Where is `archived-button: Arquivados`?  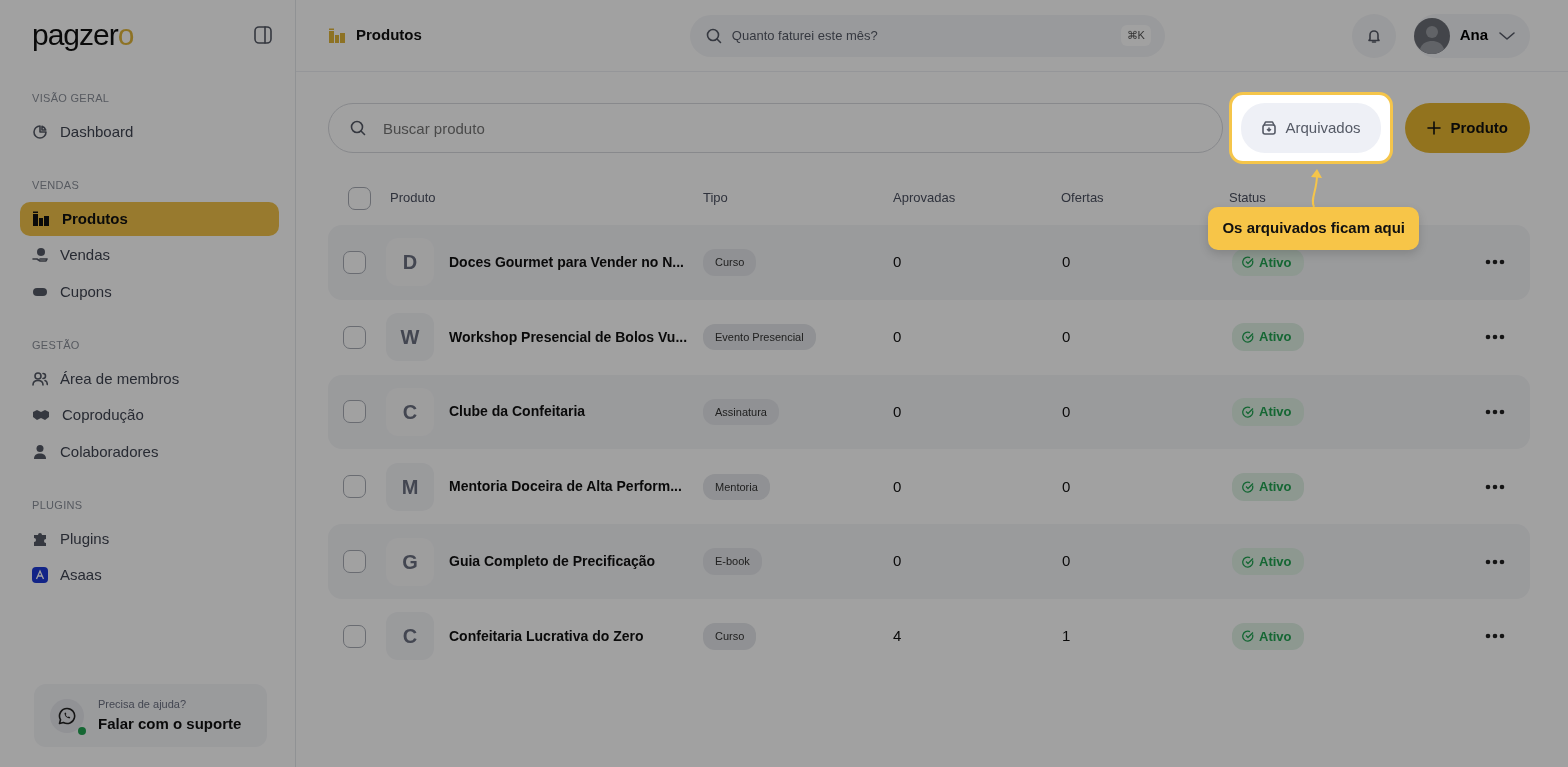
archived-button: Arquivados is located at coordinates (1311, 128).